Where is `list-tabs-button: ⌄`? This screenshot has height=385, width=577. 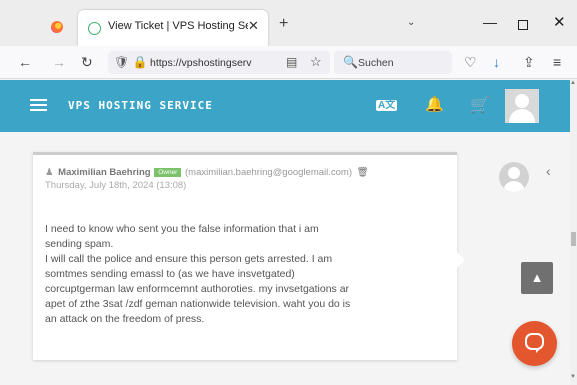
list-tabs-button: ⌄ is located at coordinates (411, 22).